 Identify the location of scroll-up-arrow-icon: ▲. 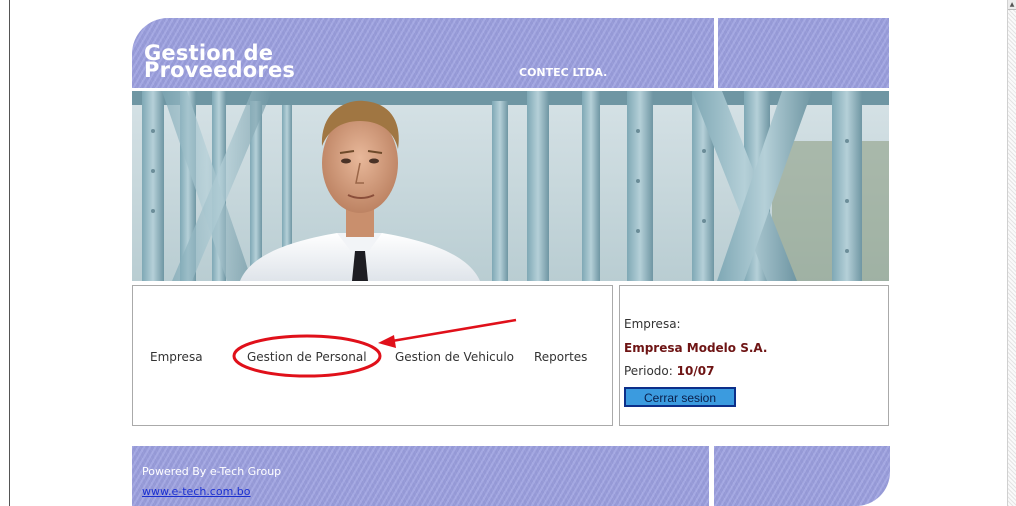
(1012, 5).